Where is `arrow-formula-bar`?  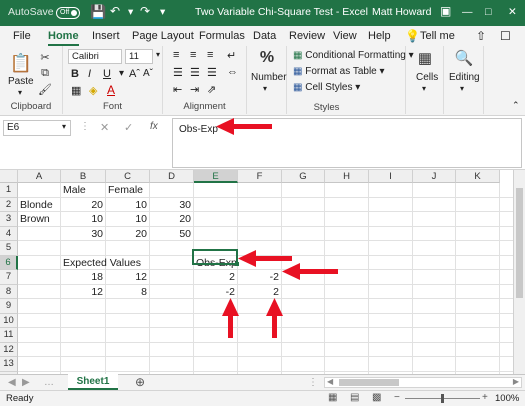
arrow-formula-bar is located at coordinates (244, 126).